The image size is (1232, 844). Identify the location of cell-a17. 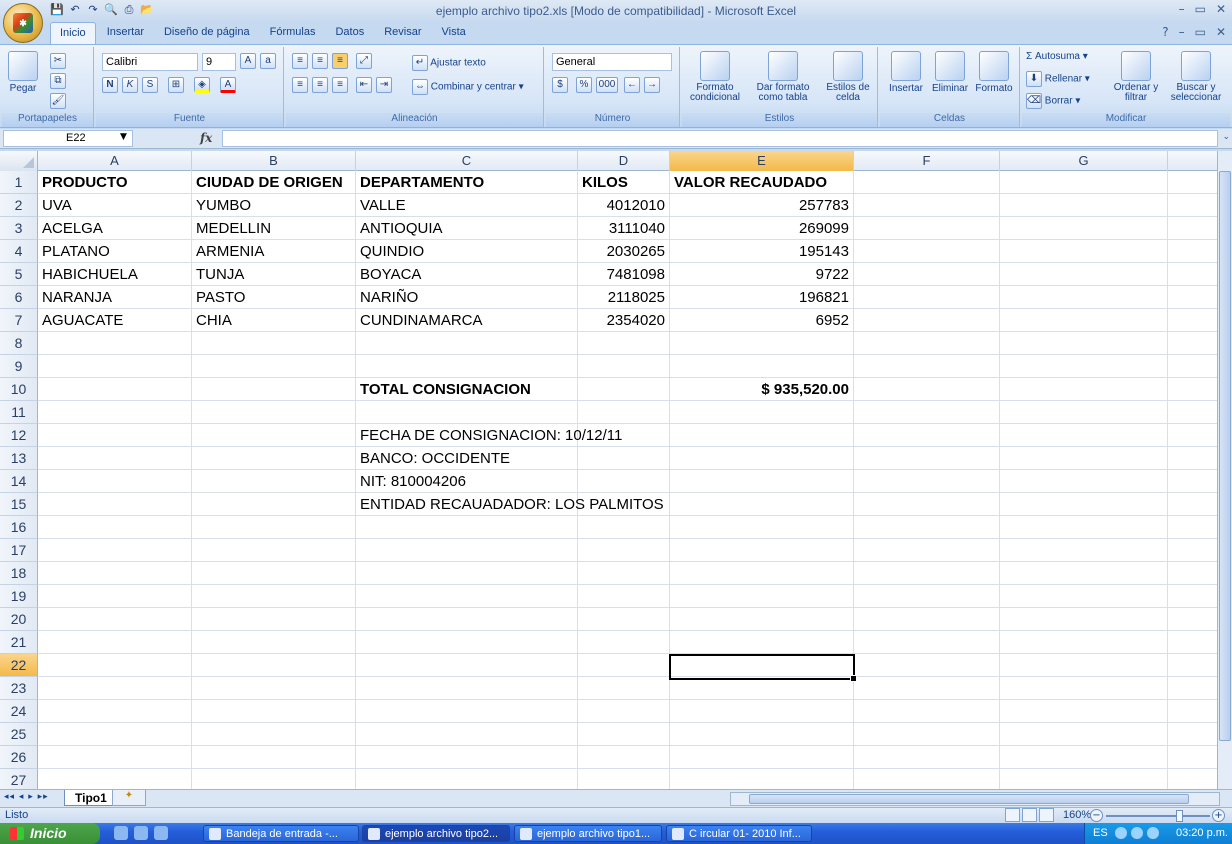
(115, 550).